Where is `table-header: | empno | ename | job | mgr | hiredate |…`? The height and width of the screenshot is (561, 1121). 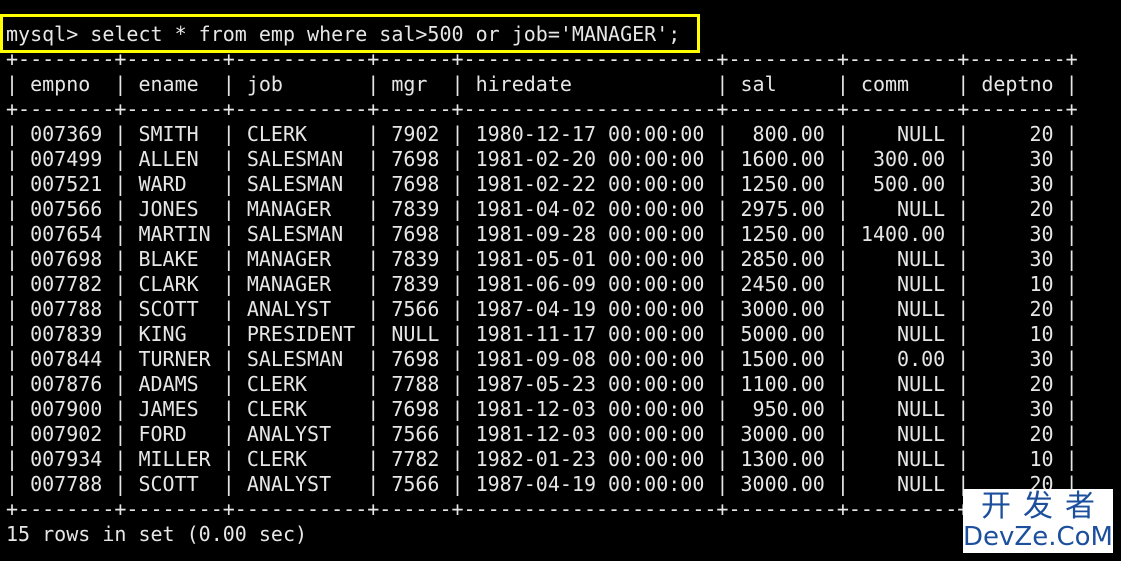
table-header: | empno | ename | job | mgr | hiredate |… is located at coordinates (542, 84).